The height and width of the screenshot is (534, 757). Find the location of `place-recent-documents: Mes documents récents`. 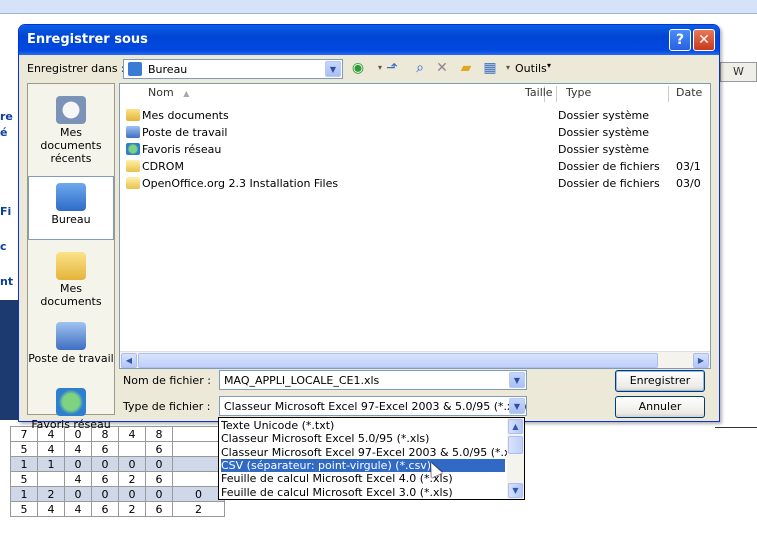

place-recent-documents: Mes documents récents is located at coordinates (71, 127).